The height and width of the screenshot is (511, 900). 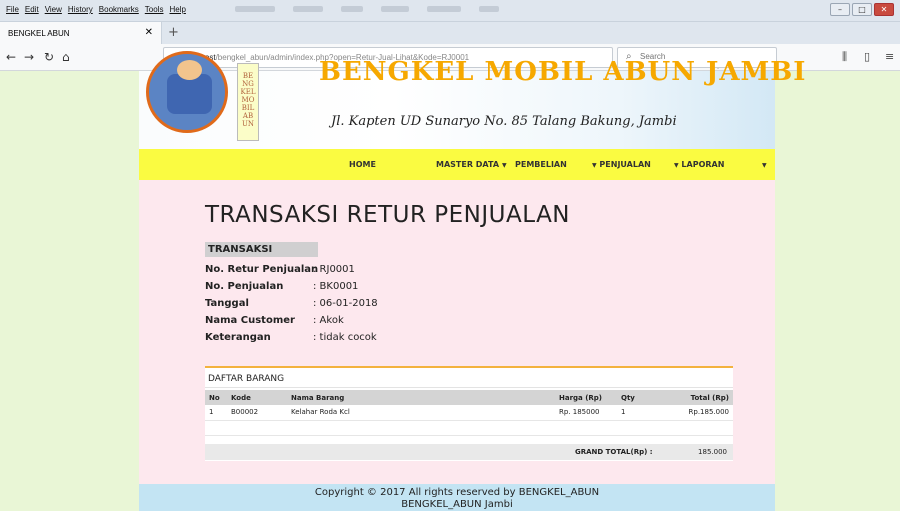 What do you see at coordinates (29, 57) in the screenshot?
I see `forward-icon: →` at bounding box center [29, 57].